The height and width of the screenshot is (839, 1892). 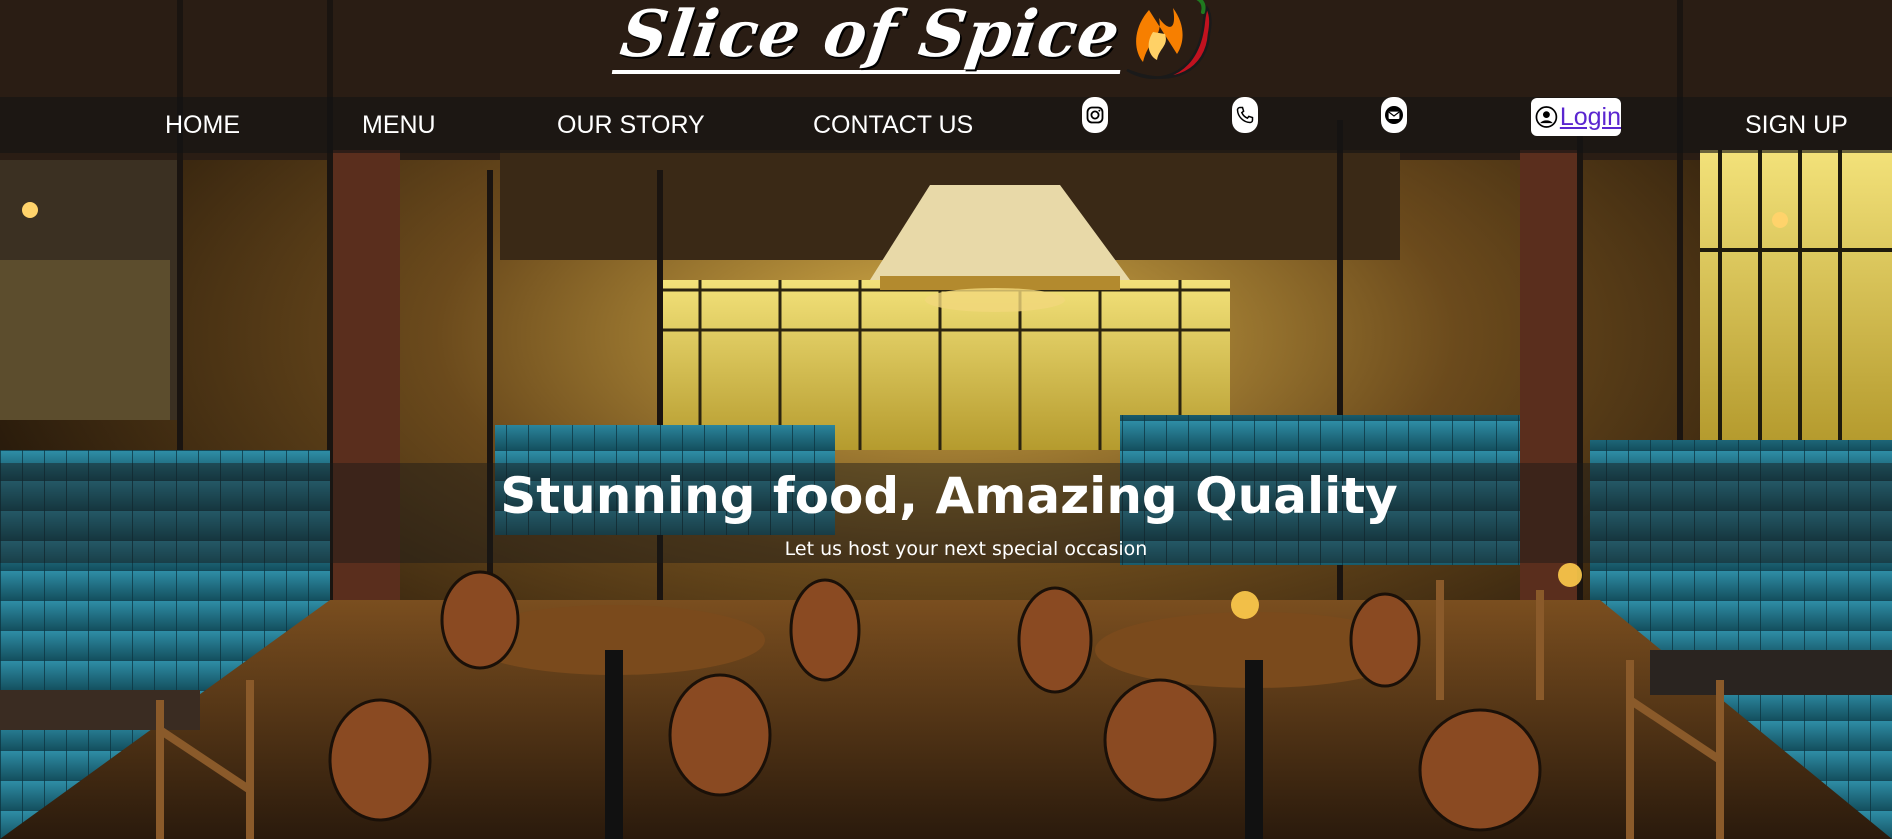 What do you see at coordinates (893, 125) in the screenshot?
I see `nav-contact-us-link: CONTACT US` at bounding box center [893, 125].